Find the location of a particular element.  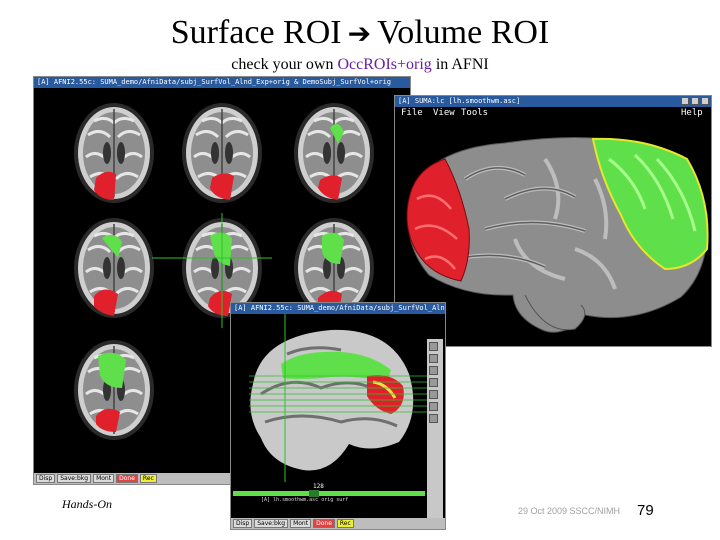

pan-icon is located at coordinates (433, 370).